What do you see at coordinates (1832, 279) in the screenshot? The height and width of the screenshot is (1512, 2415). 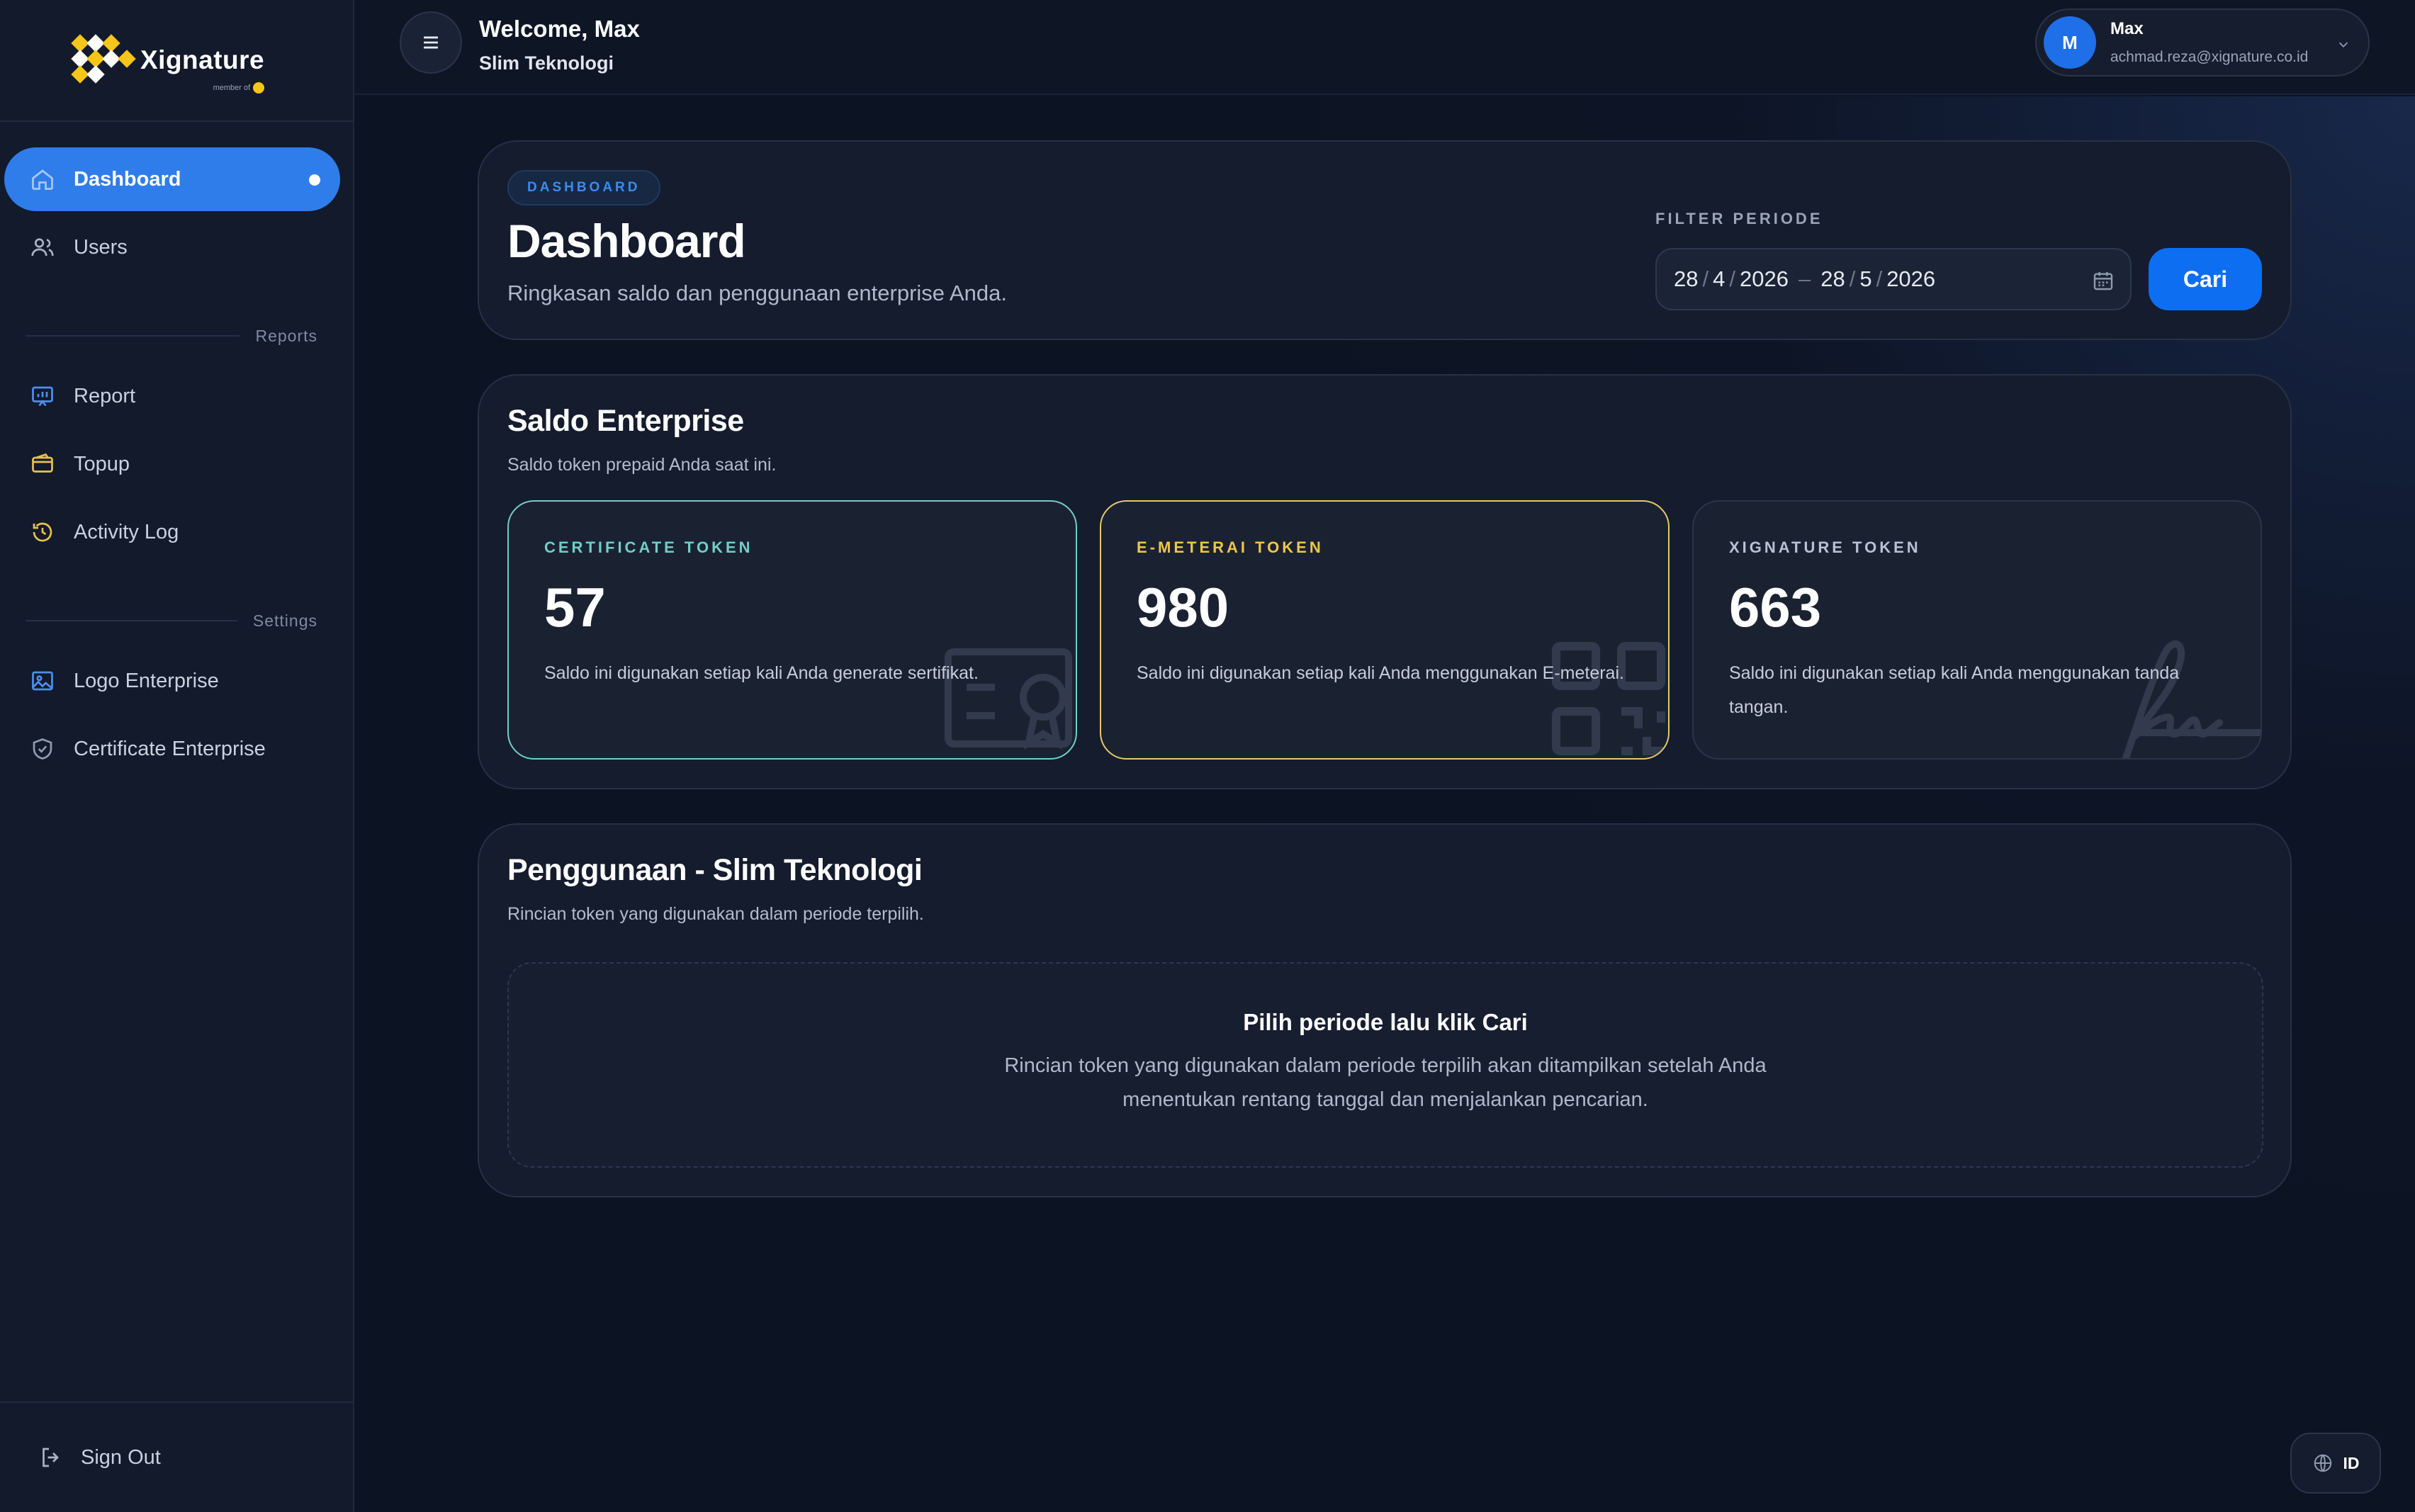 I see `date-to-day: 28` at bounding box center [1832, 279].